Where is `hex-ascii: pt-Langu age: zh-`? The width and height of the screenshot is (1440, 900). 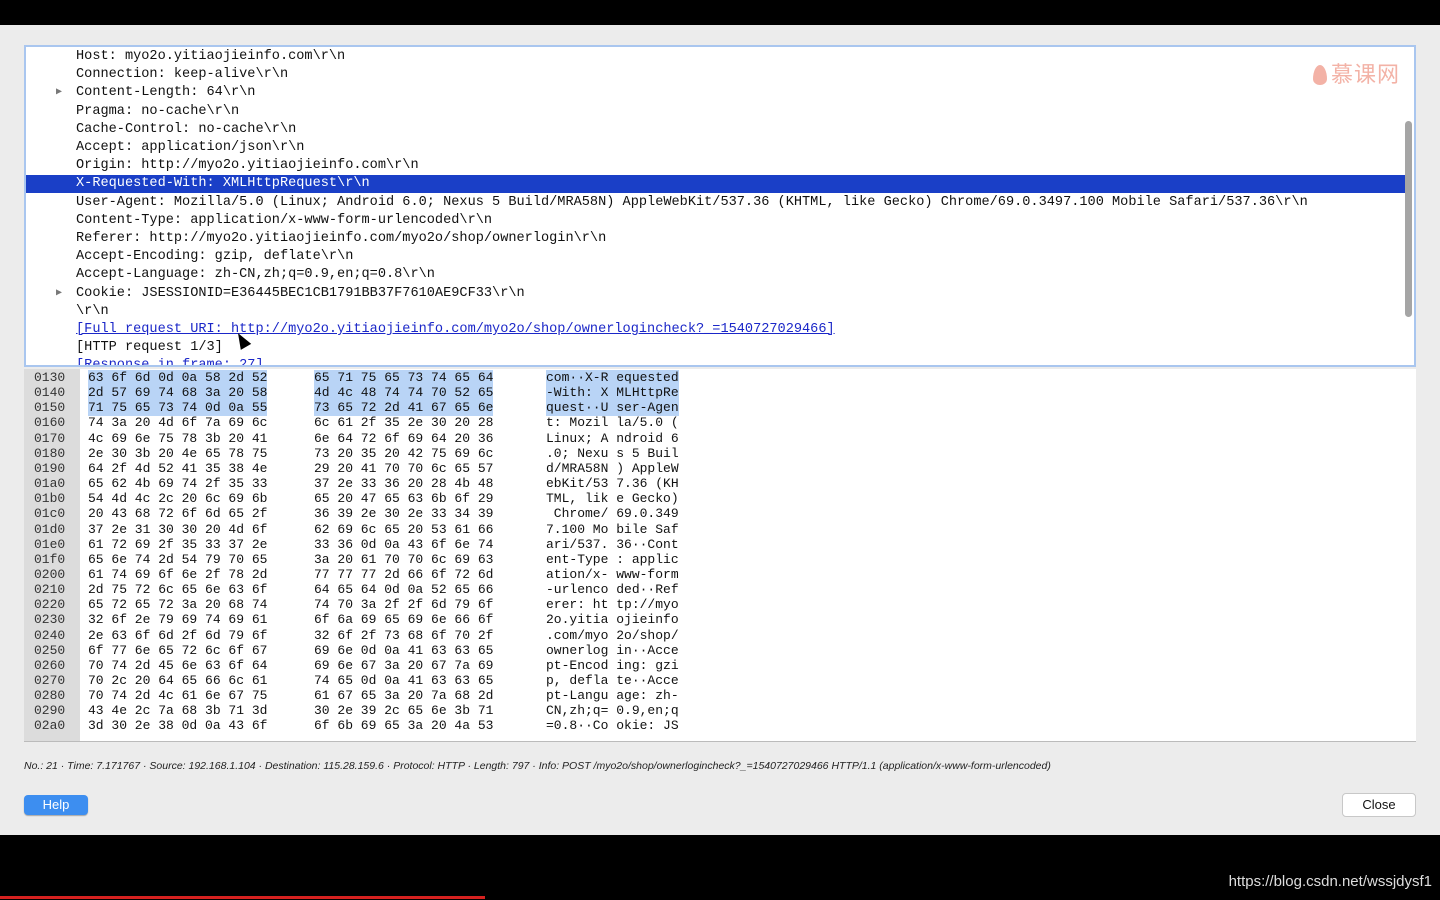
hex-ascii: pt-Langu age: zh- is located at coordinates (612, 696).